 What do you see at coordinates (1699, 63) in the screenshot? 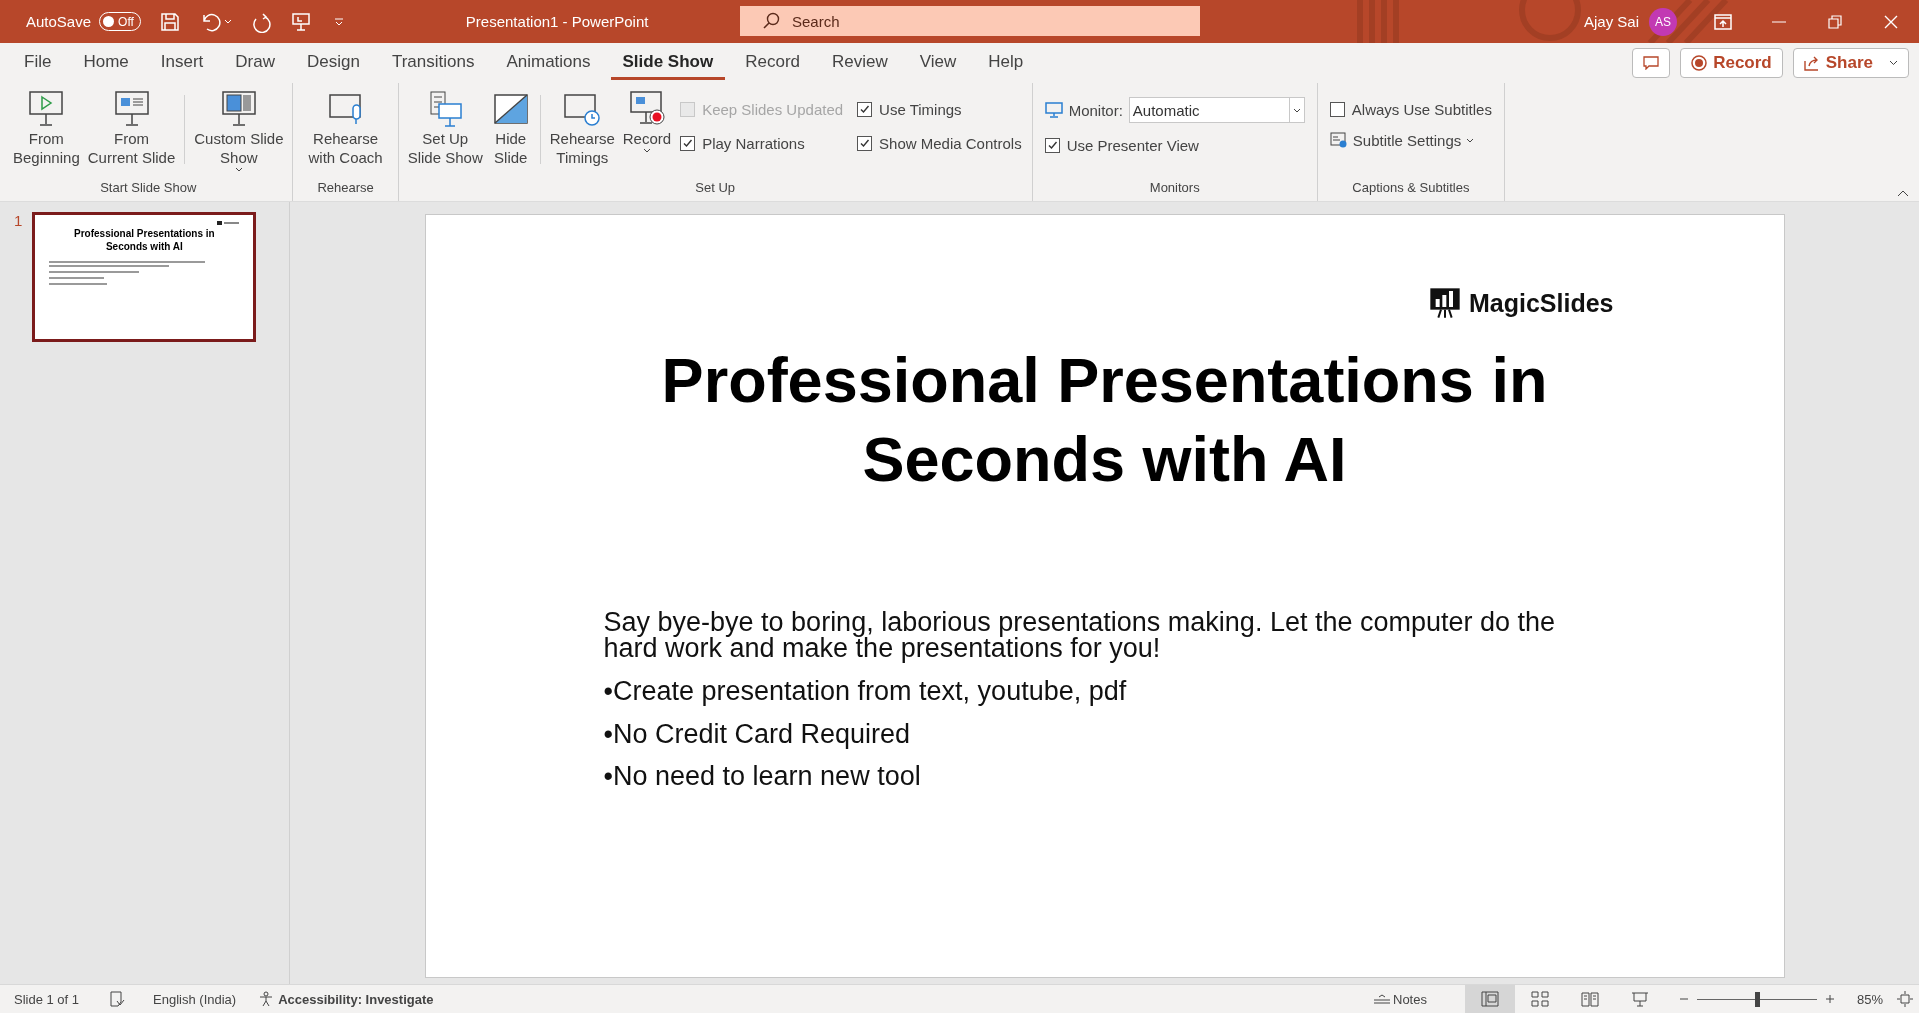
I see `record-icon` at bounding box center [1699, 63].